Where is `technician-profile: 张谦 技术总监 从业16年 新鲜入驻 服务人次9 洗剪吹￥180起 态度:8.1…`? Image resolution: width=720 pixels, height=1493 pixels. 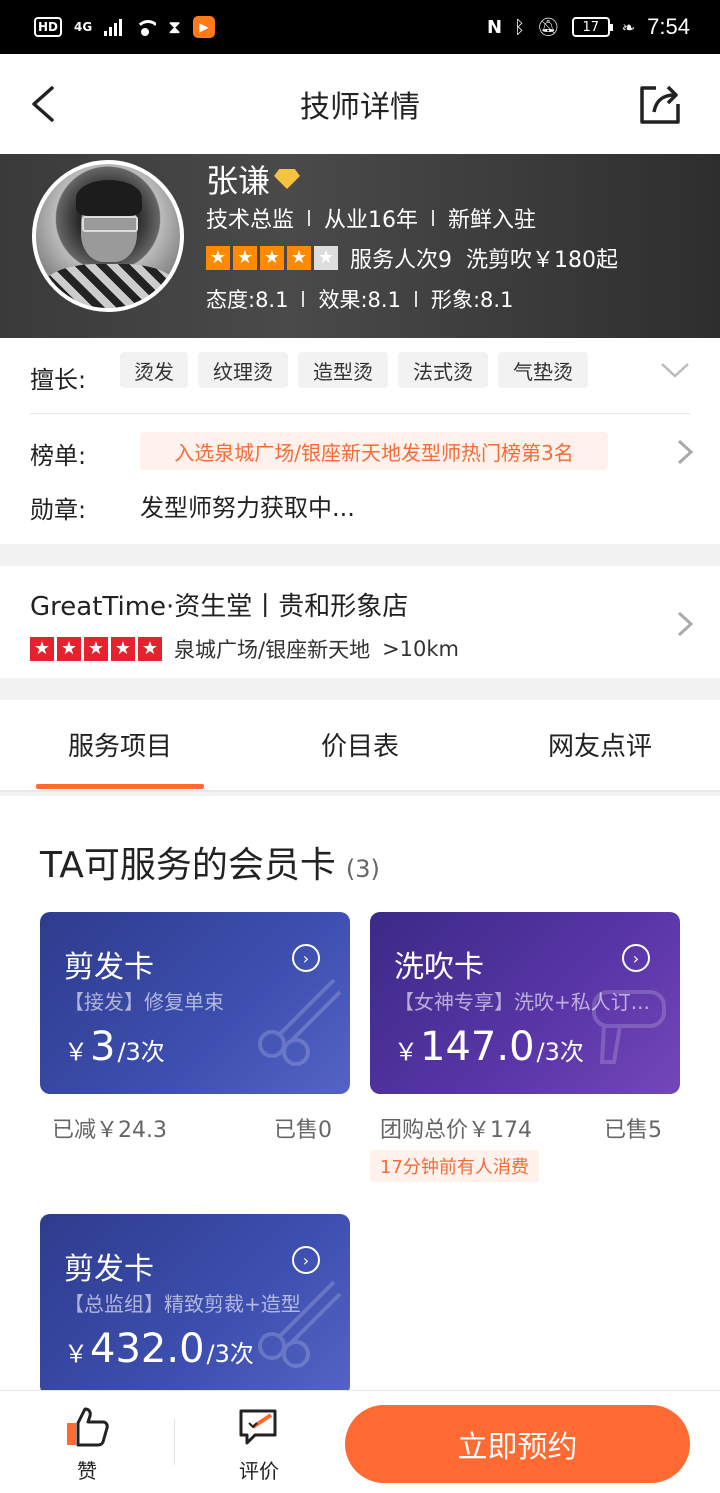
technician-profile: 张谦 技术总监 从业16年 新鲜入驻 服务人次9 洗剪吹￥180起 态度:8.1… is located at coordinates (360, 246).